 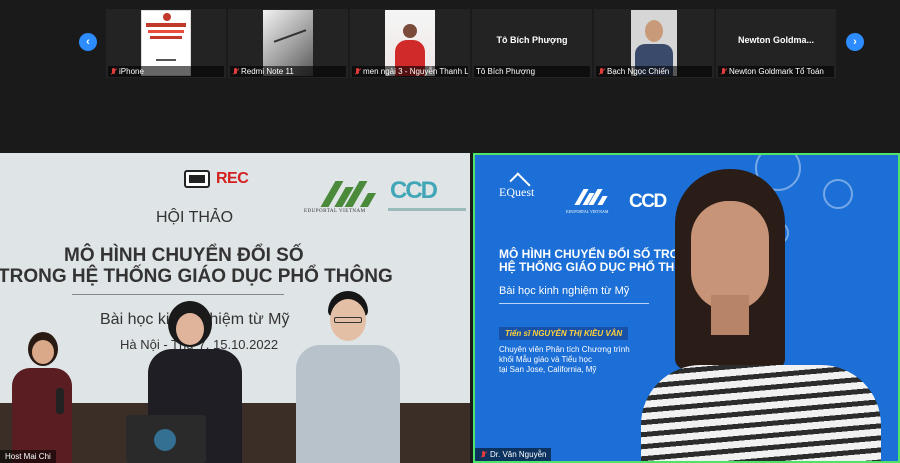 I want to click on laptop-image, so click(x=166, y=439).